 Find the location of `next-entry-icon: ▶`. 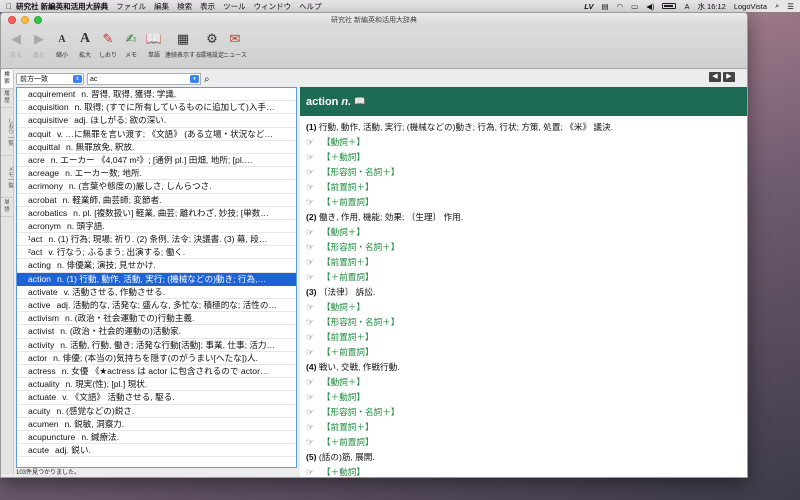

next-entry-icon: ▶ is located at coordinates (729, 77).